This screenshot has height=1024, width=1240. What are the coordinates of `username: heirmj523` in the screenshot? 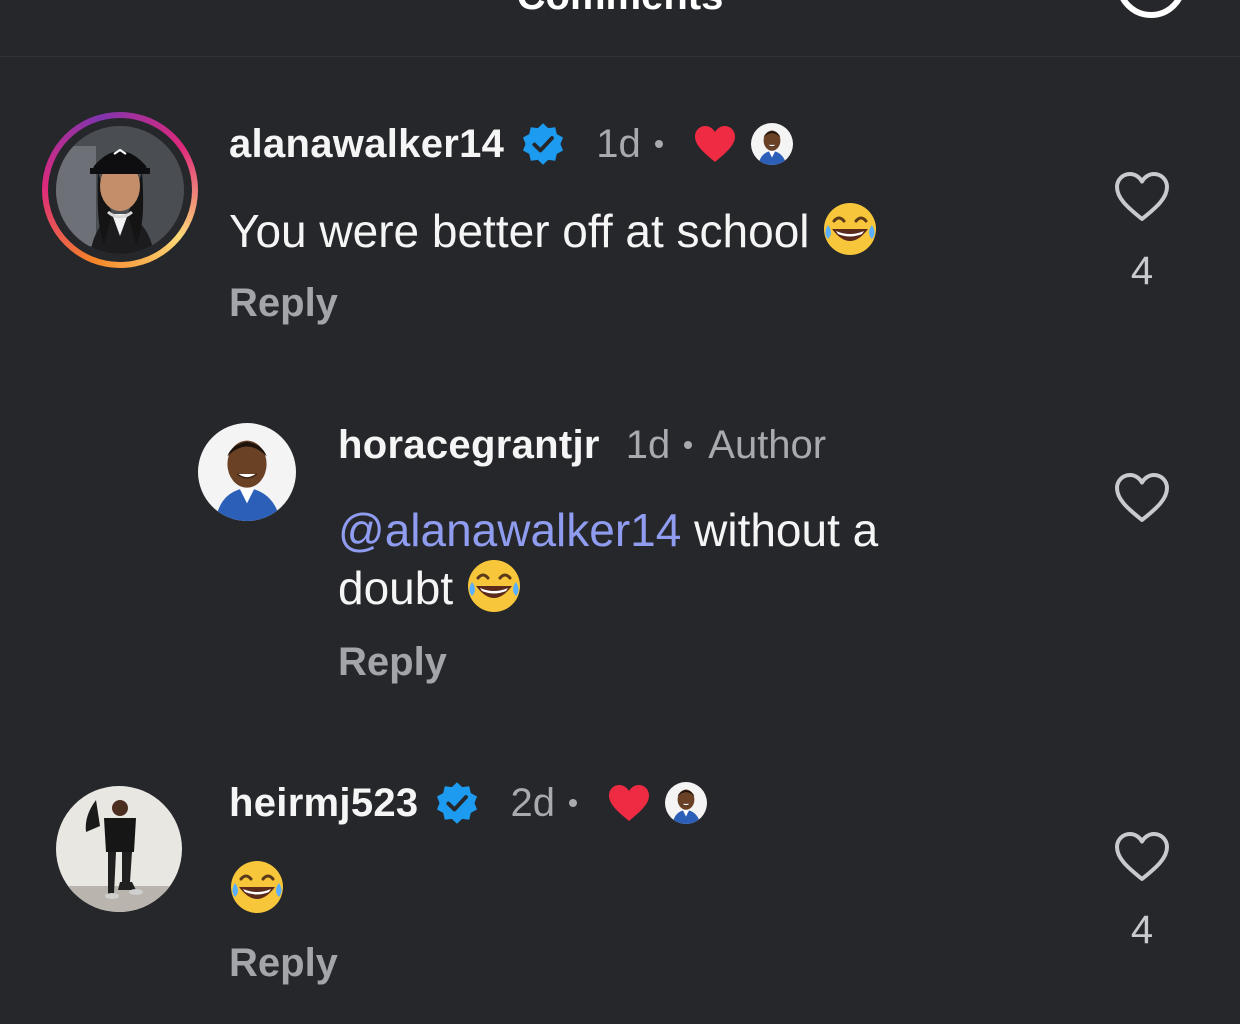 It's located at (323, 803).